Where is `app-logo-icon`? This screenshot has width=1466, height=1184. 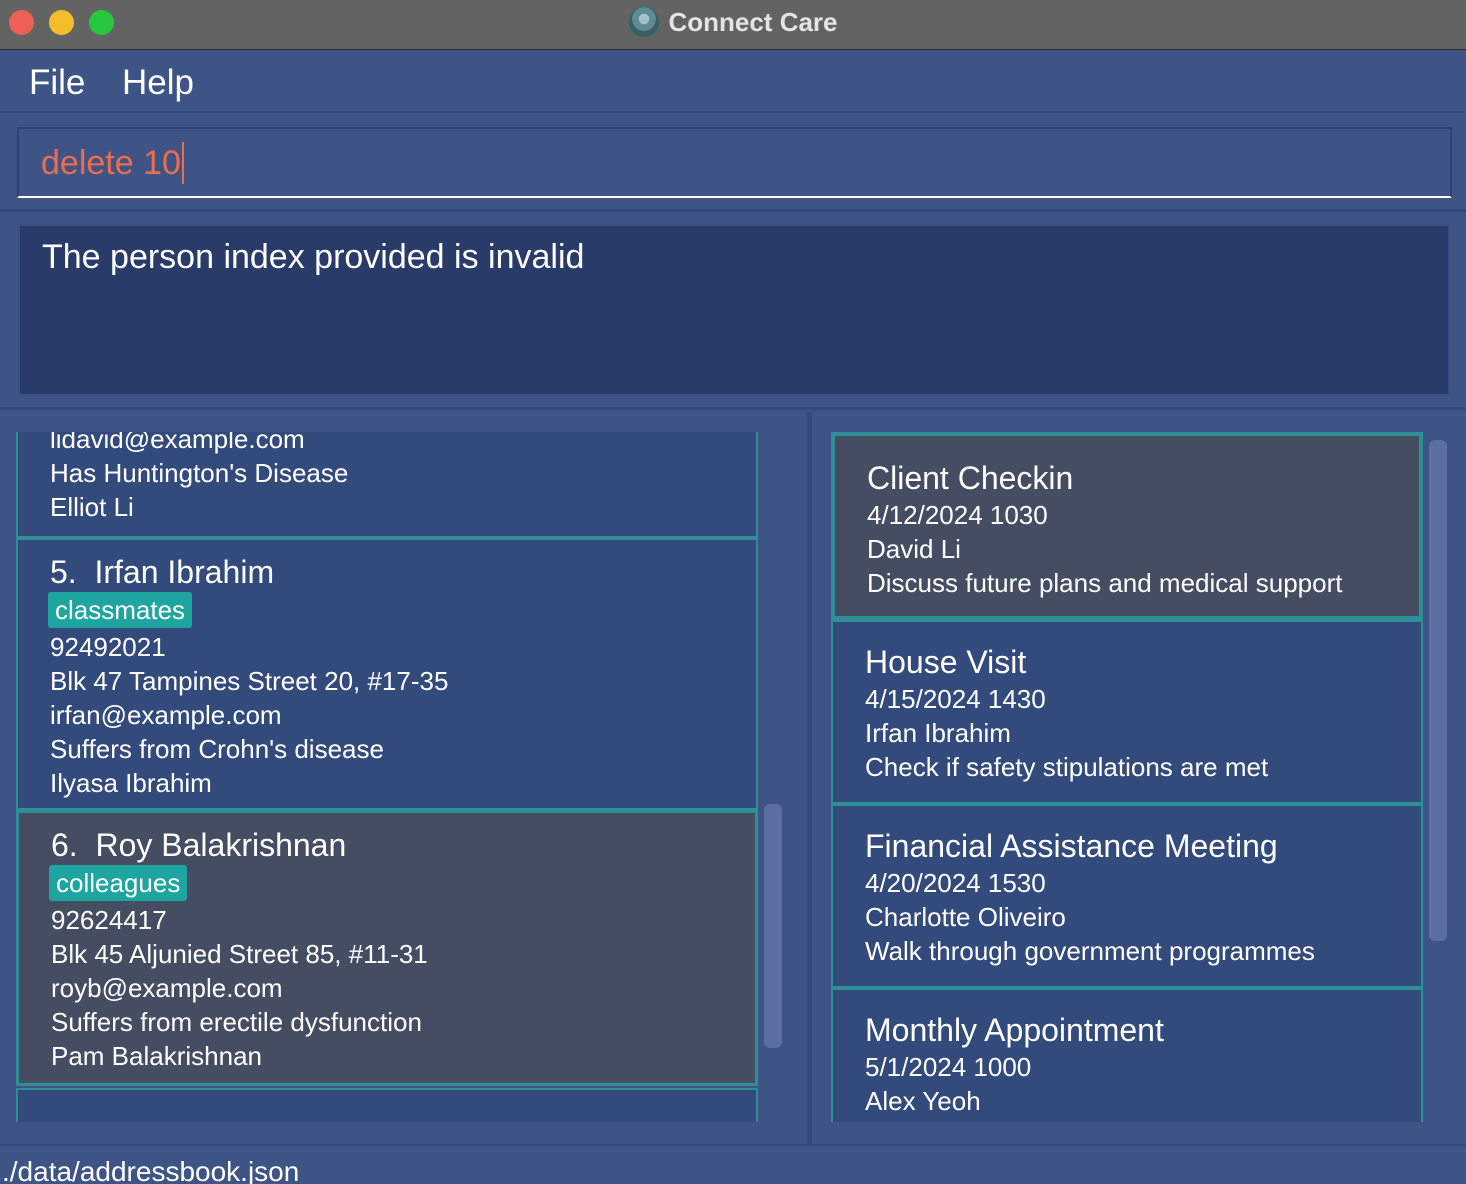 app-logo-icon is located at coordinates (644, 22).